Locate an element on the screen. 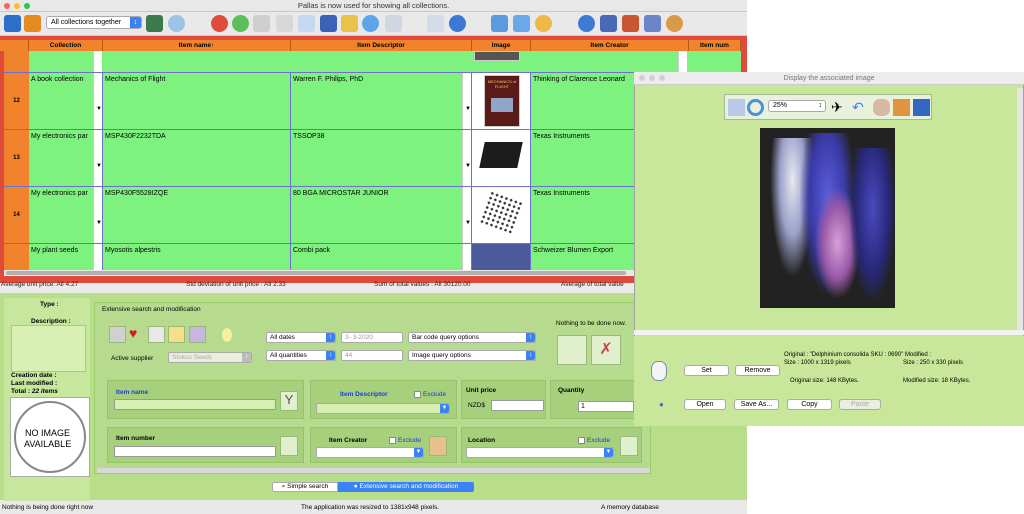 This screenshot has width=1024, height=514. cell-item-name: MSP430F2232TDA is located at coordinates (197, 158).